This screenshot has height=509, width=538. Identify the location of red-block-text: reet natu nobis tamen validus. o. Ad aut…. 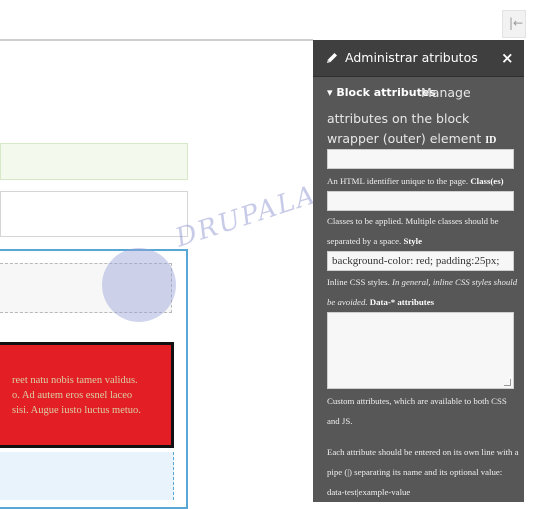
(92, 395).